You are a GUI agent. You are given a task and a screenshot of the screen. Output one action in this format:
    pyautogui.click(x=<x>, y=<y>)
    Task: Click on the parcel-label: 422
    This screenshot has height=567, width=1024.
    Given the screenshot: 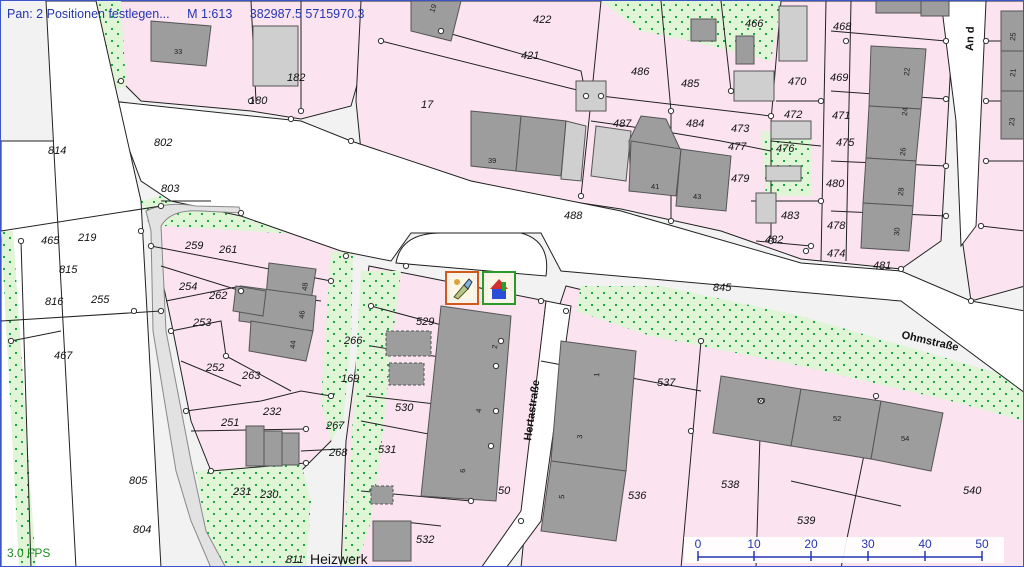 What is the action you would take?
    pyautogui.click(x=542, y=20)
    